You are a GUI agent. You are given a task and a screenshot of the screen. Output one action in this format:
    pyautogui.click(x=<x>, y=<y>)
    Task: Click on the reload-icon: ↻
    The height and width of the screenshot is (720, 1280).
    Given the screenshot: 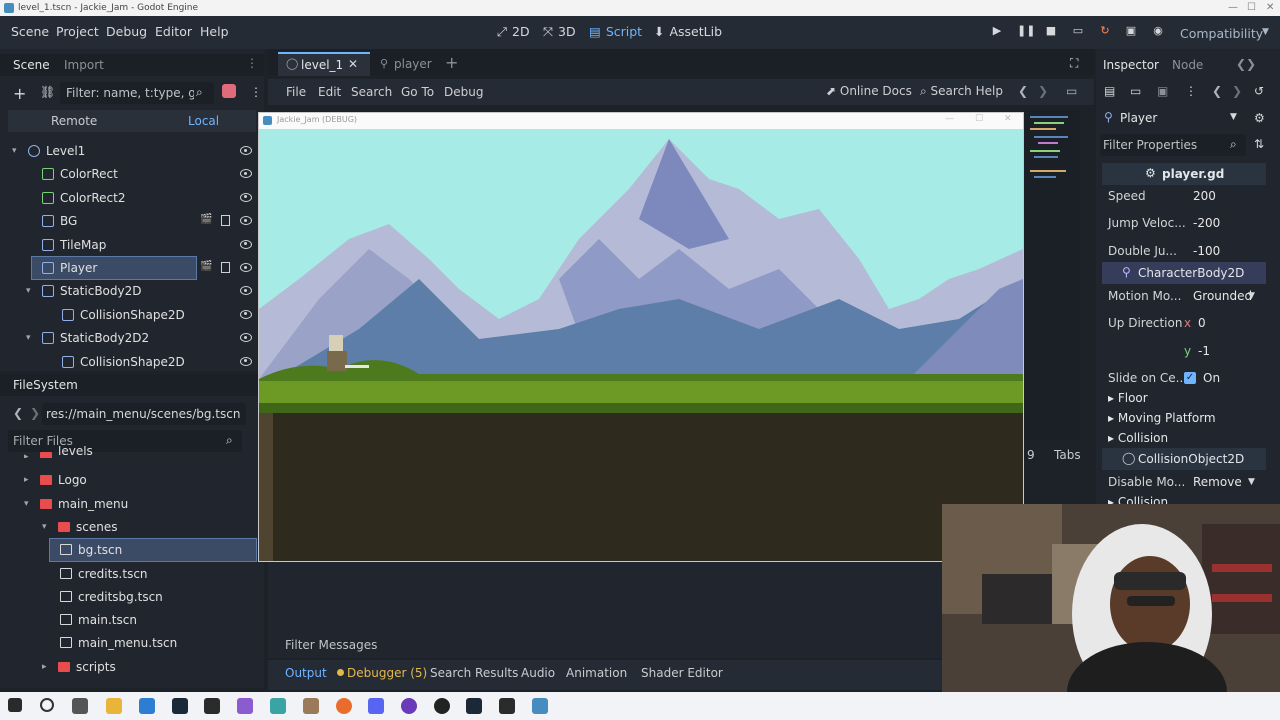 What is the action you would take?
    pyautogui.click(x=1105, y=31)
    